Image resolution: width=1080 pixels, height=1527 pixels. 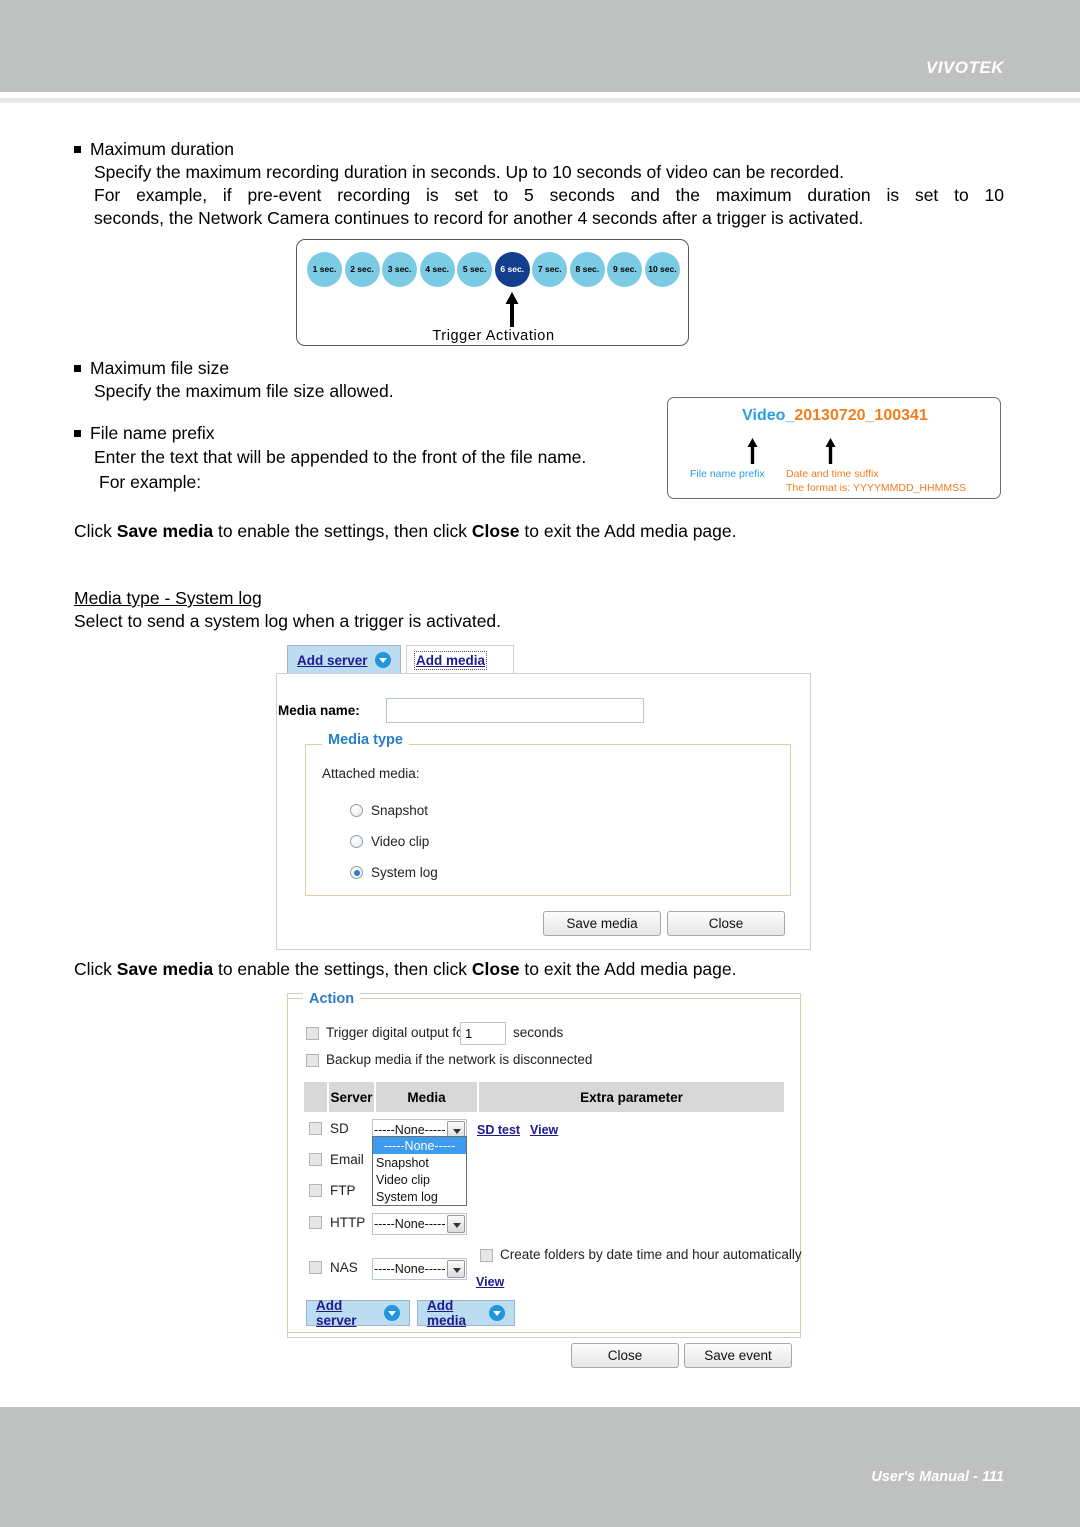 What do you see at coordinates (540, 1467) in the screenshot?
I see `page-footer: User's Manual - 111` at bounding box center [540, 1467].